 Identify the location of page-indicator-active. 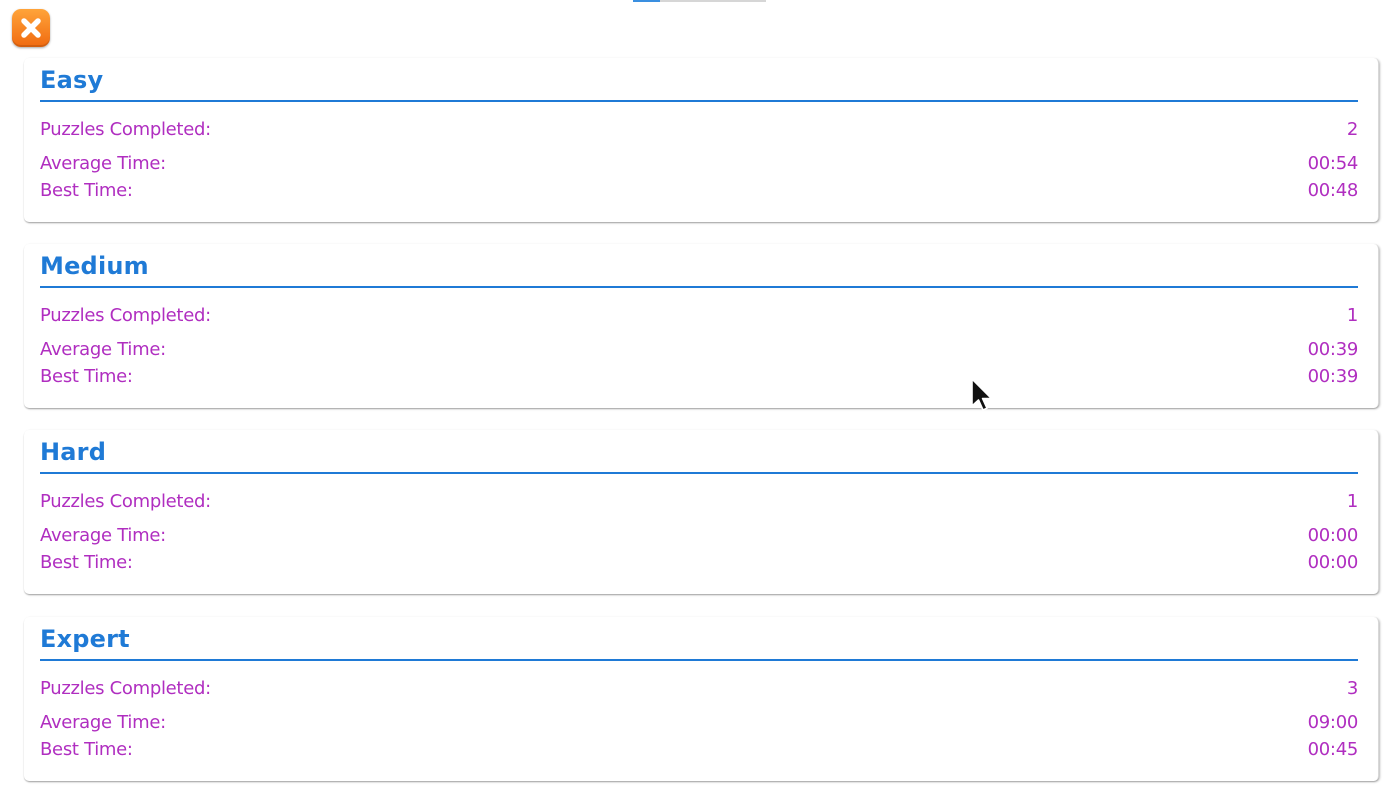
(646, 1).